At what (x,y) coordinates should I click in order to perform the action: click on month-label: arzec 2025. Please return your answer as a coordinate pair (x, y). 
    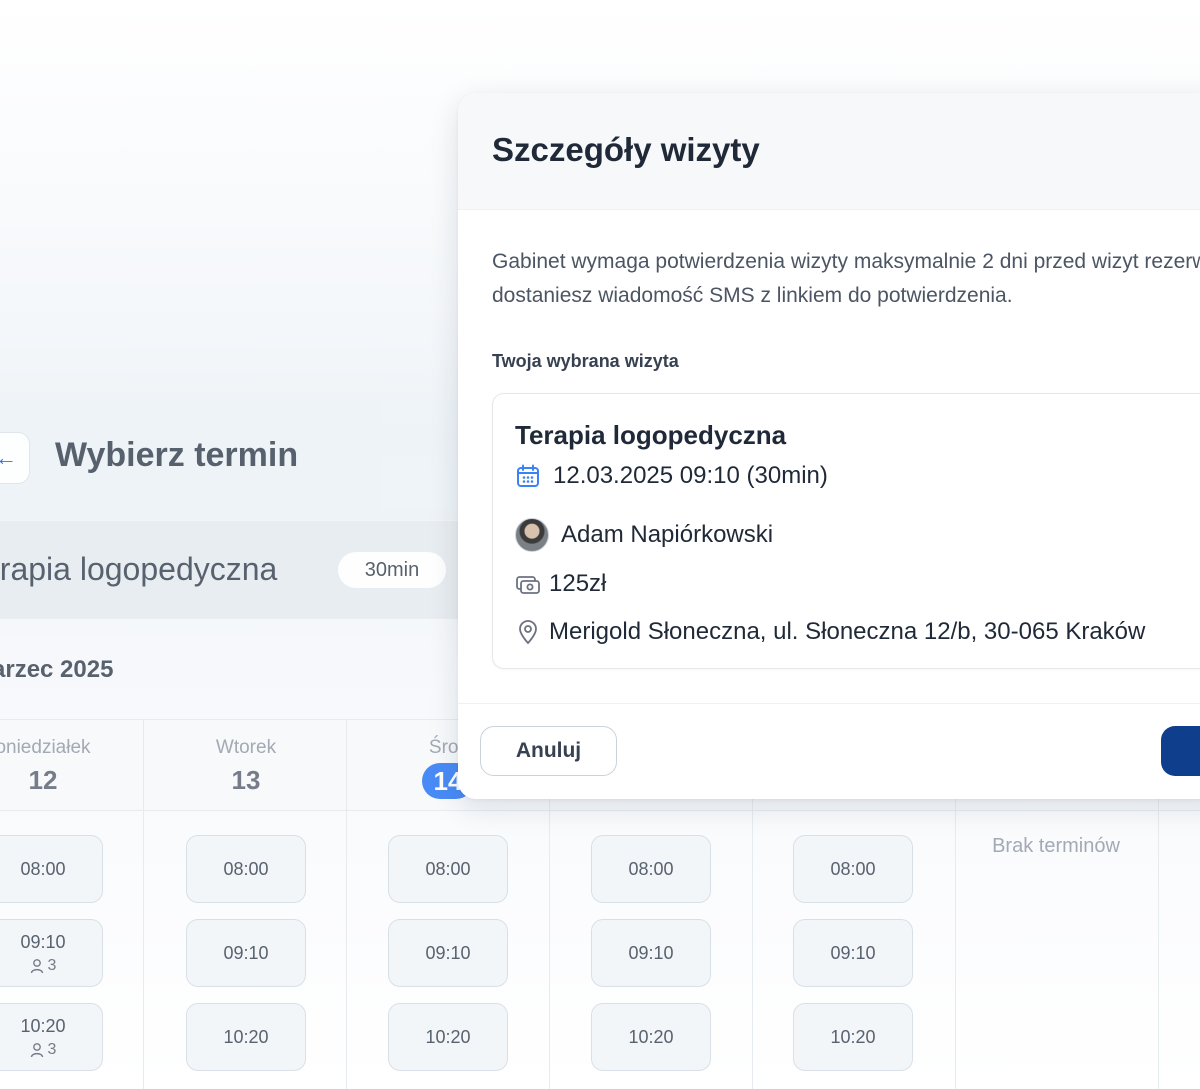
    Looking at the image, I should click on (57, 669).